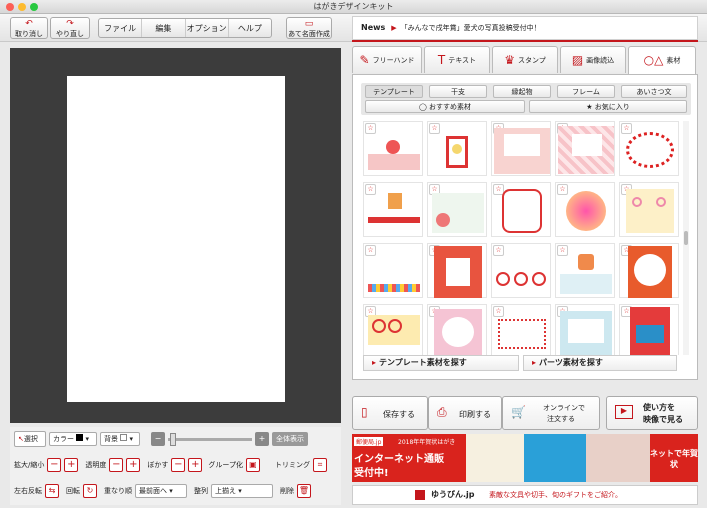 The height and width of the screenshot is (508, 707). Describe the element at coordinates (210, 439) in the screenshot. I see `zoom-slider` at that location.